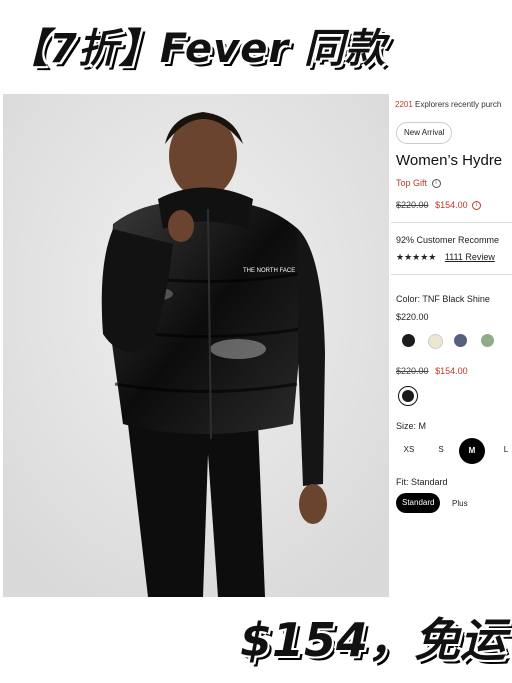  Describe the element at coordinates (418, 503) in the screenshot. I see `fit-standard-button: Standard` at that location.